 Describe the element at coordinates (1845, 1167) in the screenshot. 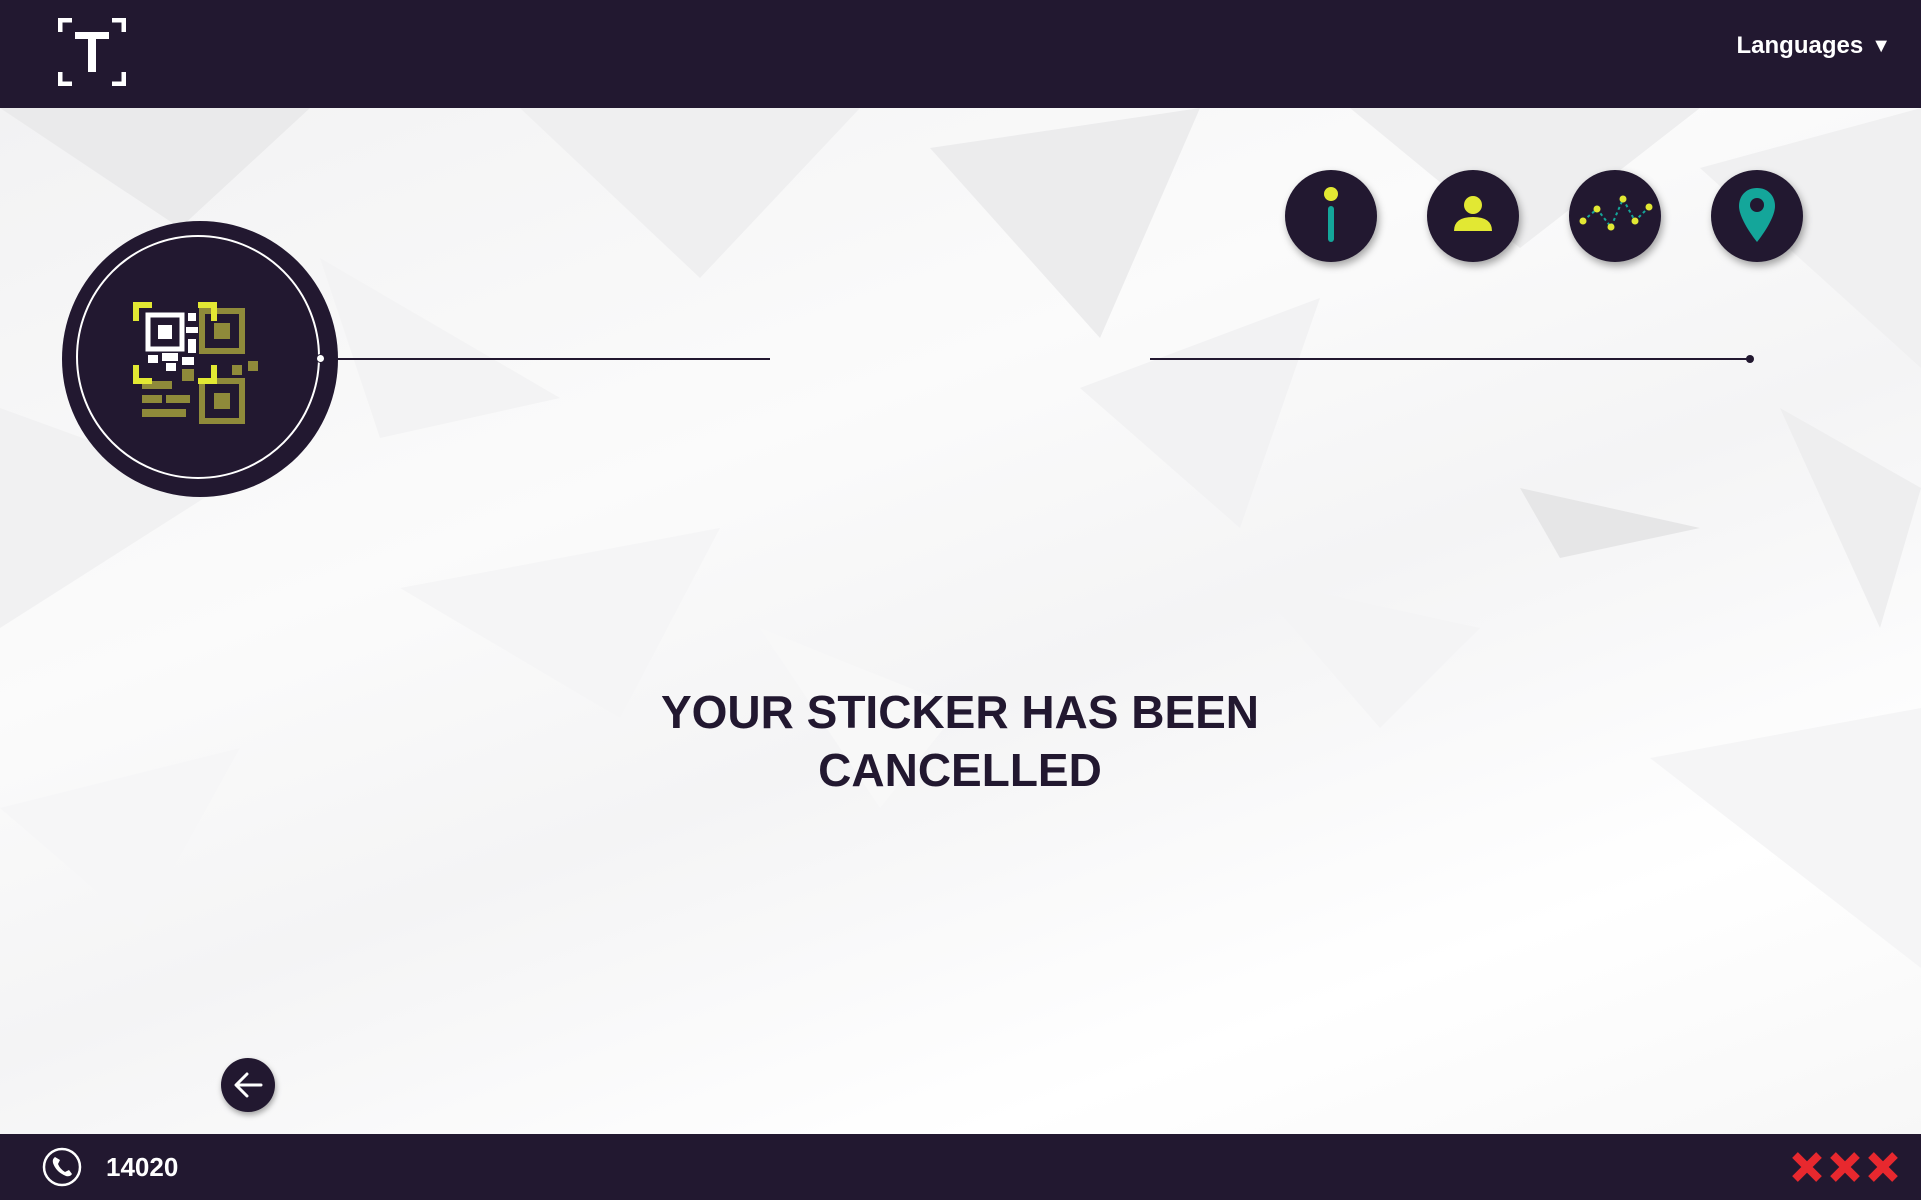

I see `xxx-icon` at that location.